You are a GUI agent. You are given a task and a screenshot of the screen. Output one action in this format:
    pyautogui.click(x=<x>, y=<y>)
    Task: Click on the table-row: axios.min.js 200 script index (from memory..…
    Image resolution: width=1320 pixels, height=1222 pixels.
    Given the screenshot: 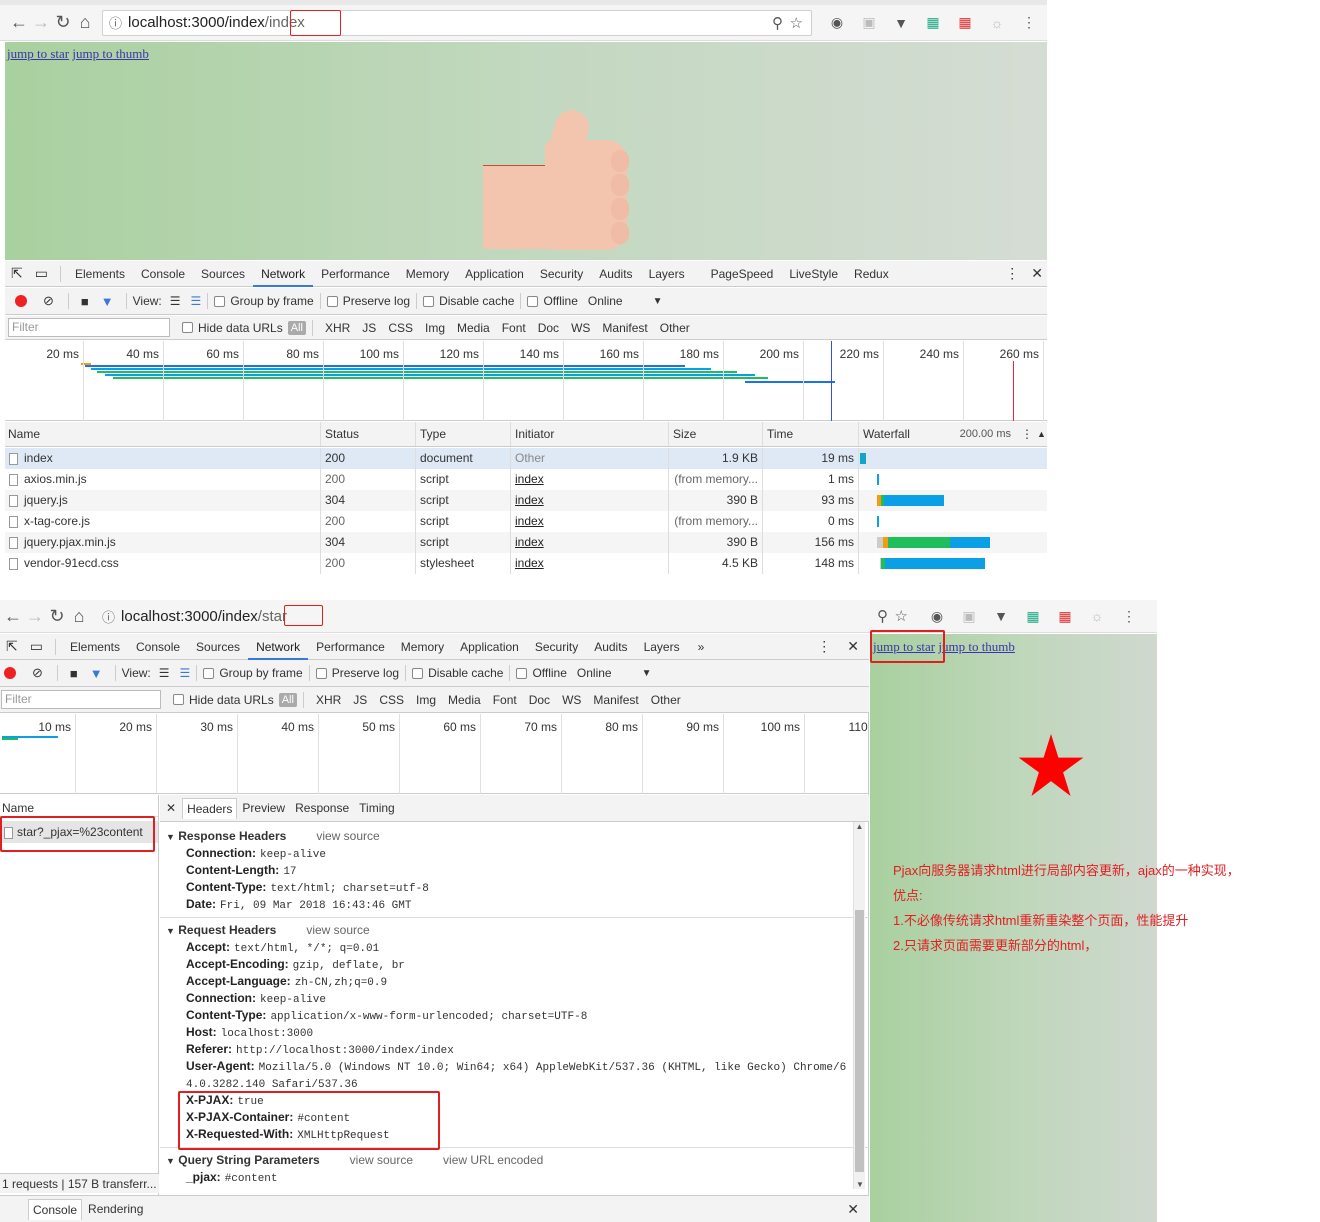 What is the action you would take?
    pyautogui.click(x=526, y=479)
    